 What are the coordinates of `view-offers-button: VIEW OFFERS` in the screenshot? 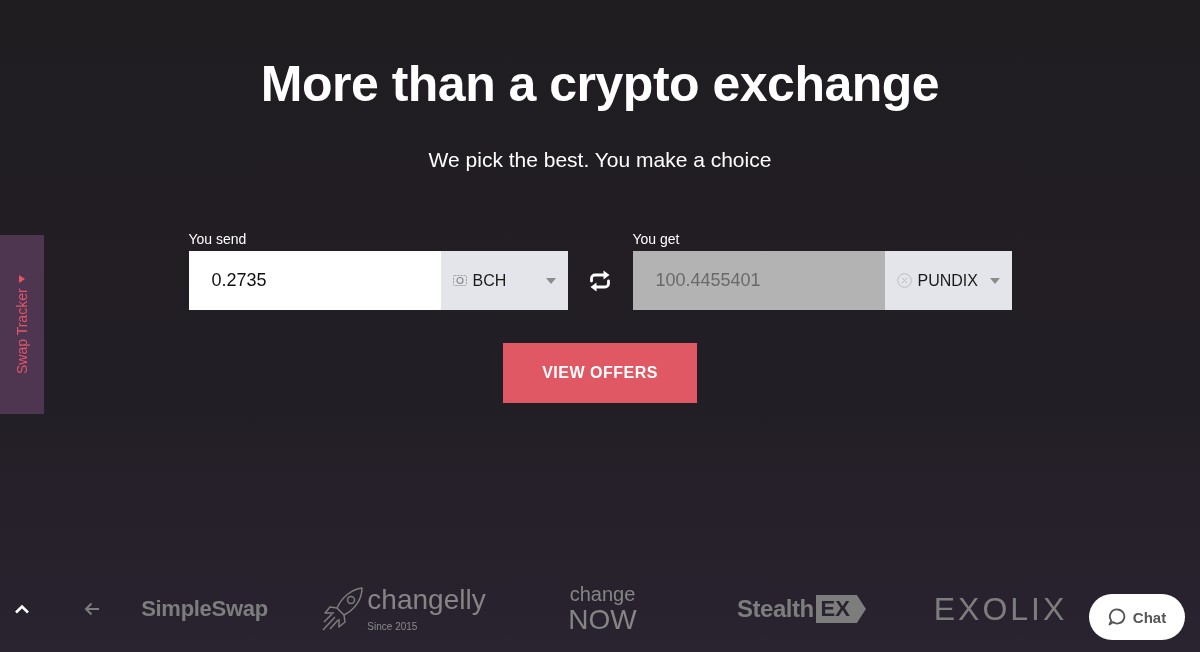 It's located at (600, 373).